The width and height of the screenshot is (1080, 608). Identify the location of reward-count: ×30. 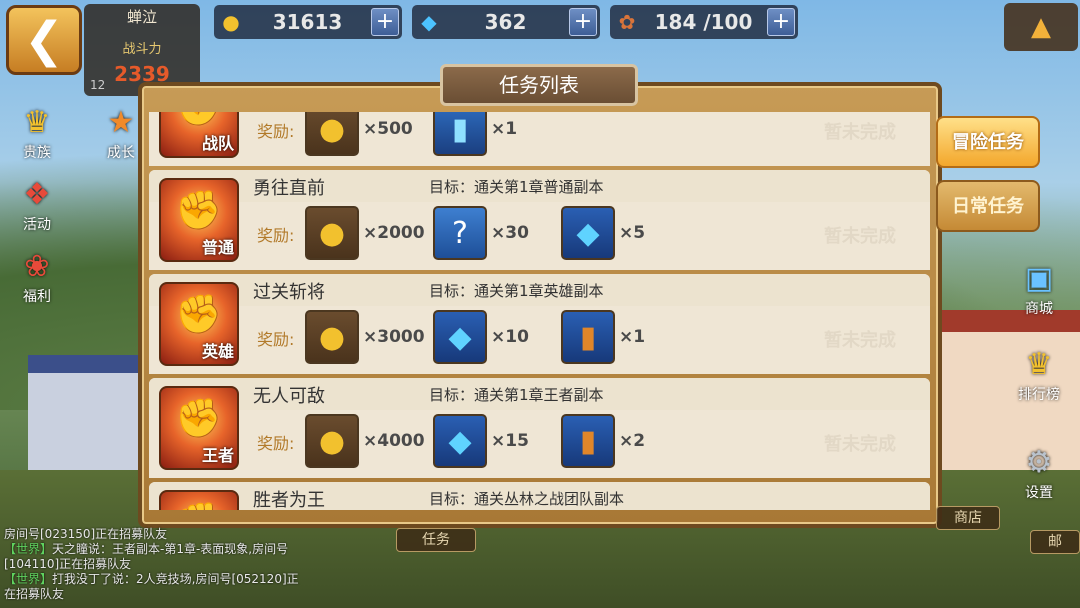
(510, 233).